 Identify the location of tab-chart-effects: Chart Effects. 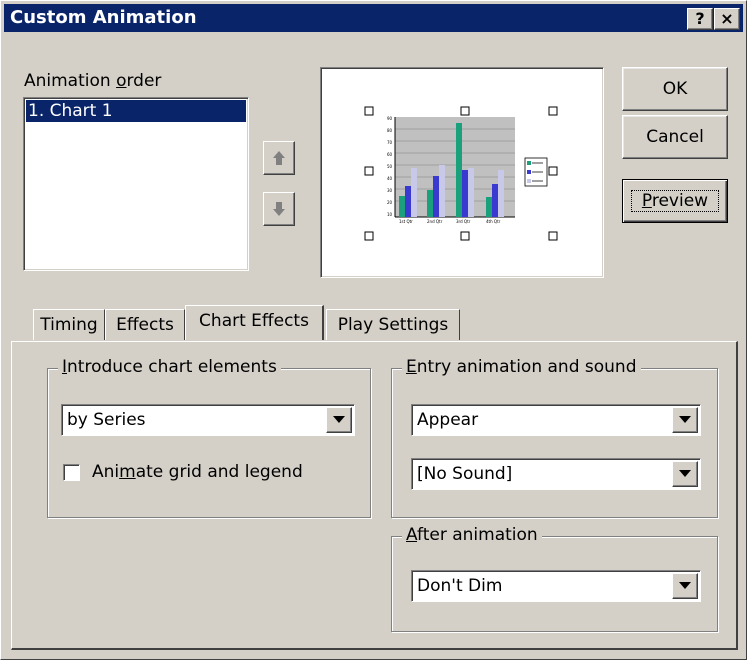
(254, 322).